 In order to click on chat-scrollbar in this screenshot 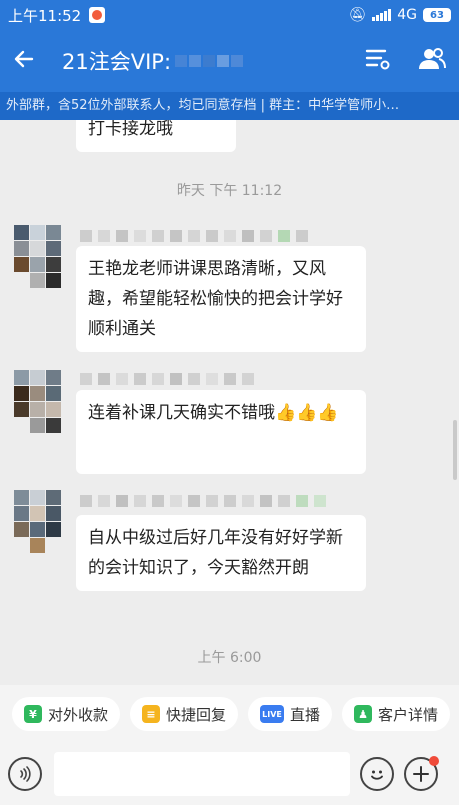, I will do `click(455, 450)`.